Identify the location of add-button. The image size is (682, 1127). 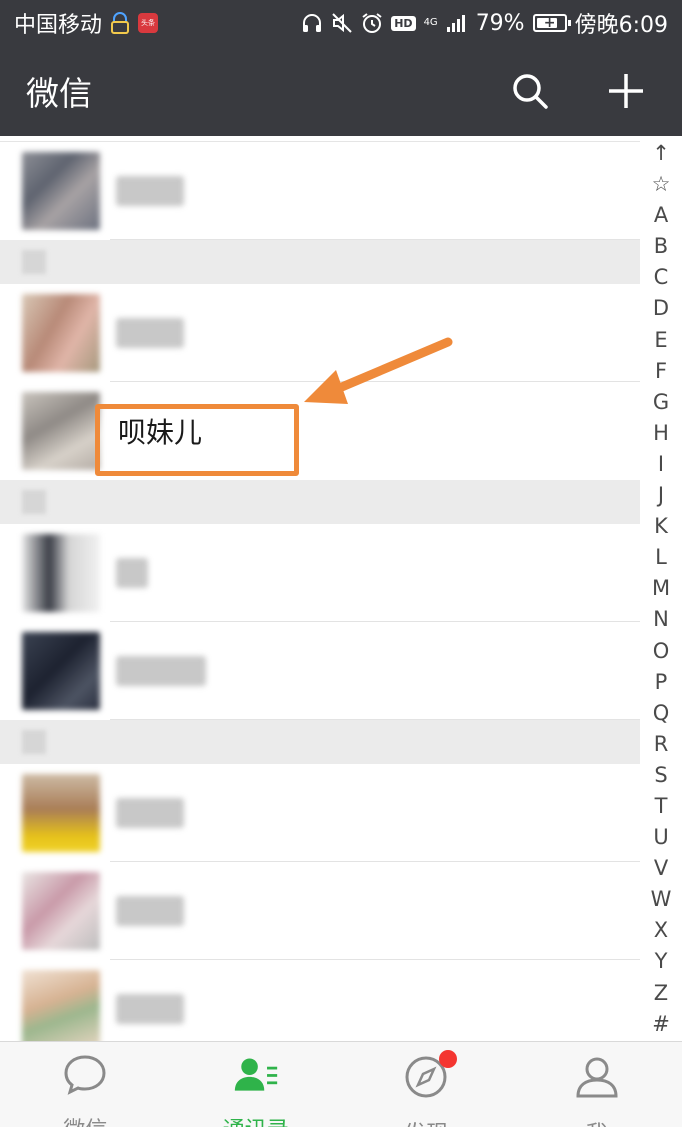
(626, 91).